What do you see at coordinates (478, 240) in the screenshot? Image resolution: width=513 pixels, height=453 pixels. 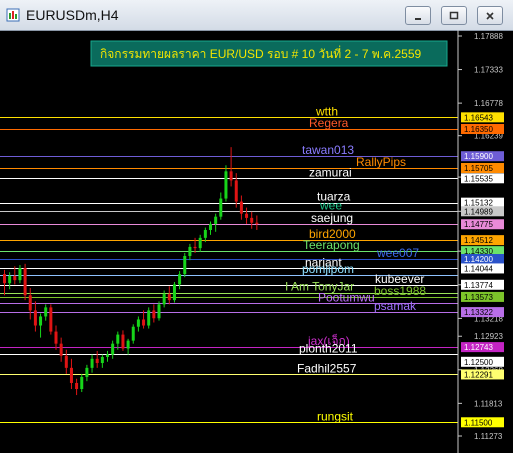 I see `price-tag-label-8: 1.14512` at bounding box center [478, 240].